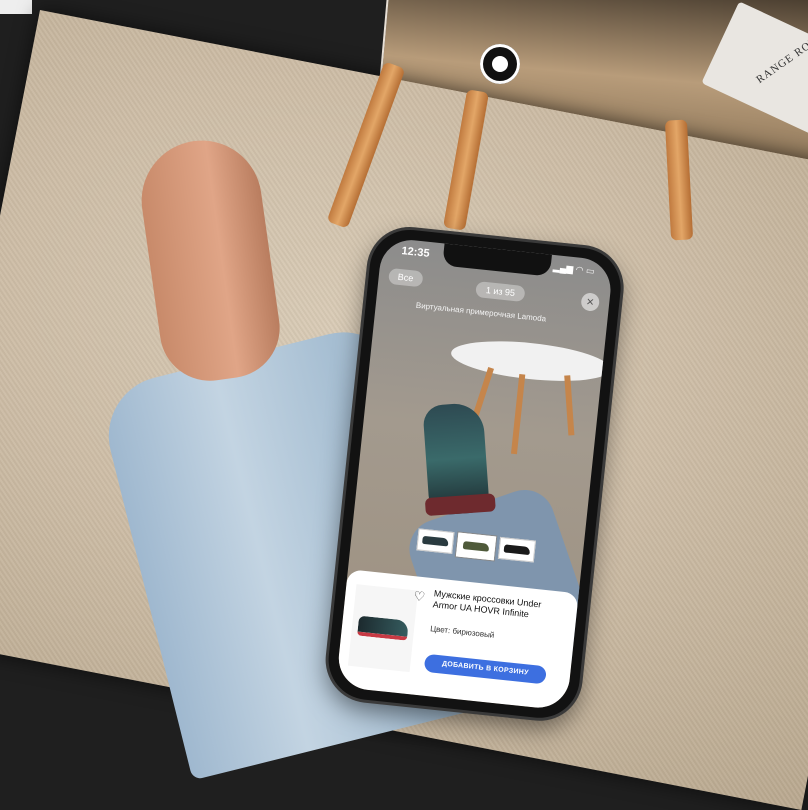  What do you see at coordinates (415, 252) in the screenshot?
I see `status-time: 12:35` at bounding box center [415, 252].